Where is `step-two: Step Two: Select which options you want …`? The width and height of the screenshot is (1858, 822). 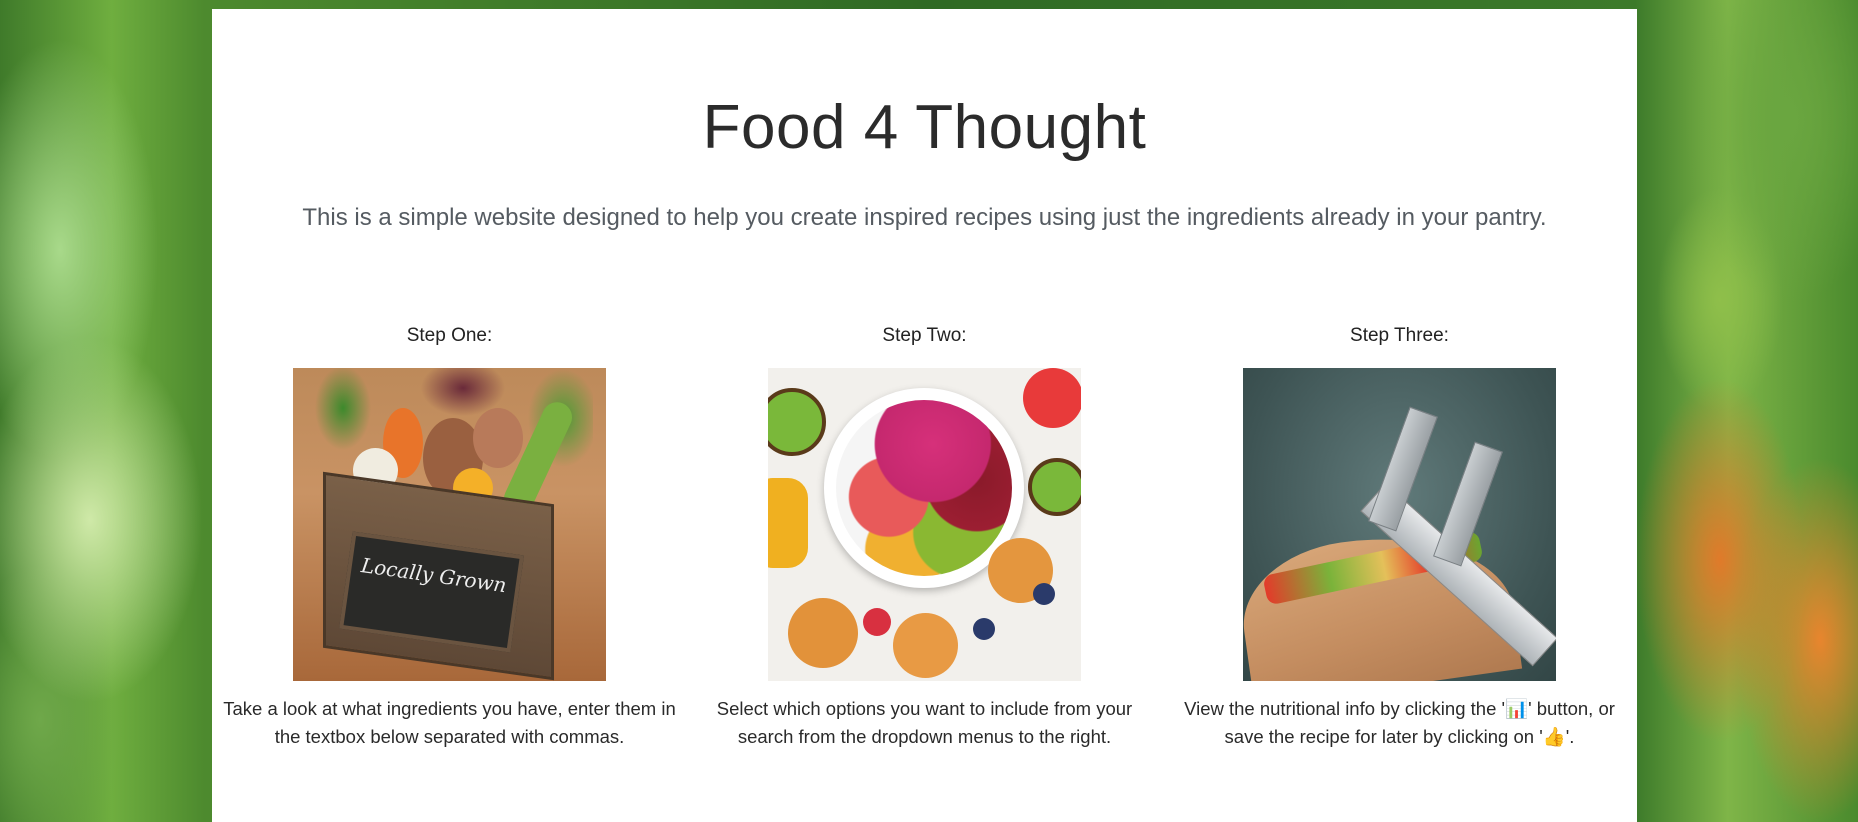 step-two: Step Two: Select which options you want … is located at coordinates (924, 537).